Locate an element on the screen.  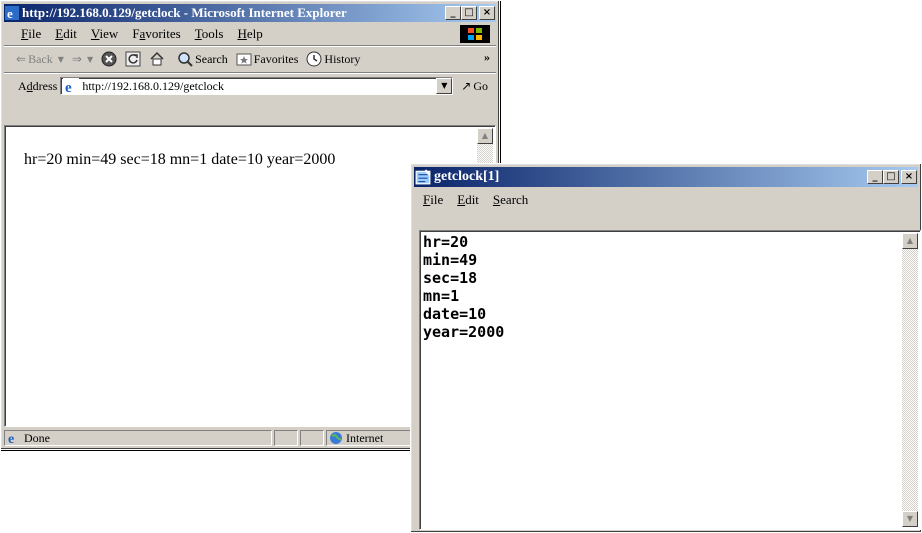
text-line: date=10 is located at coordinates (455, 314).